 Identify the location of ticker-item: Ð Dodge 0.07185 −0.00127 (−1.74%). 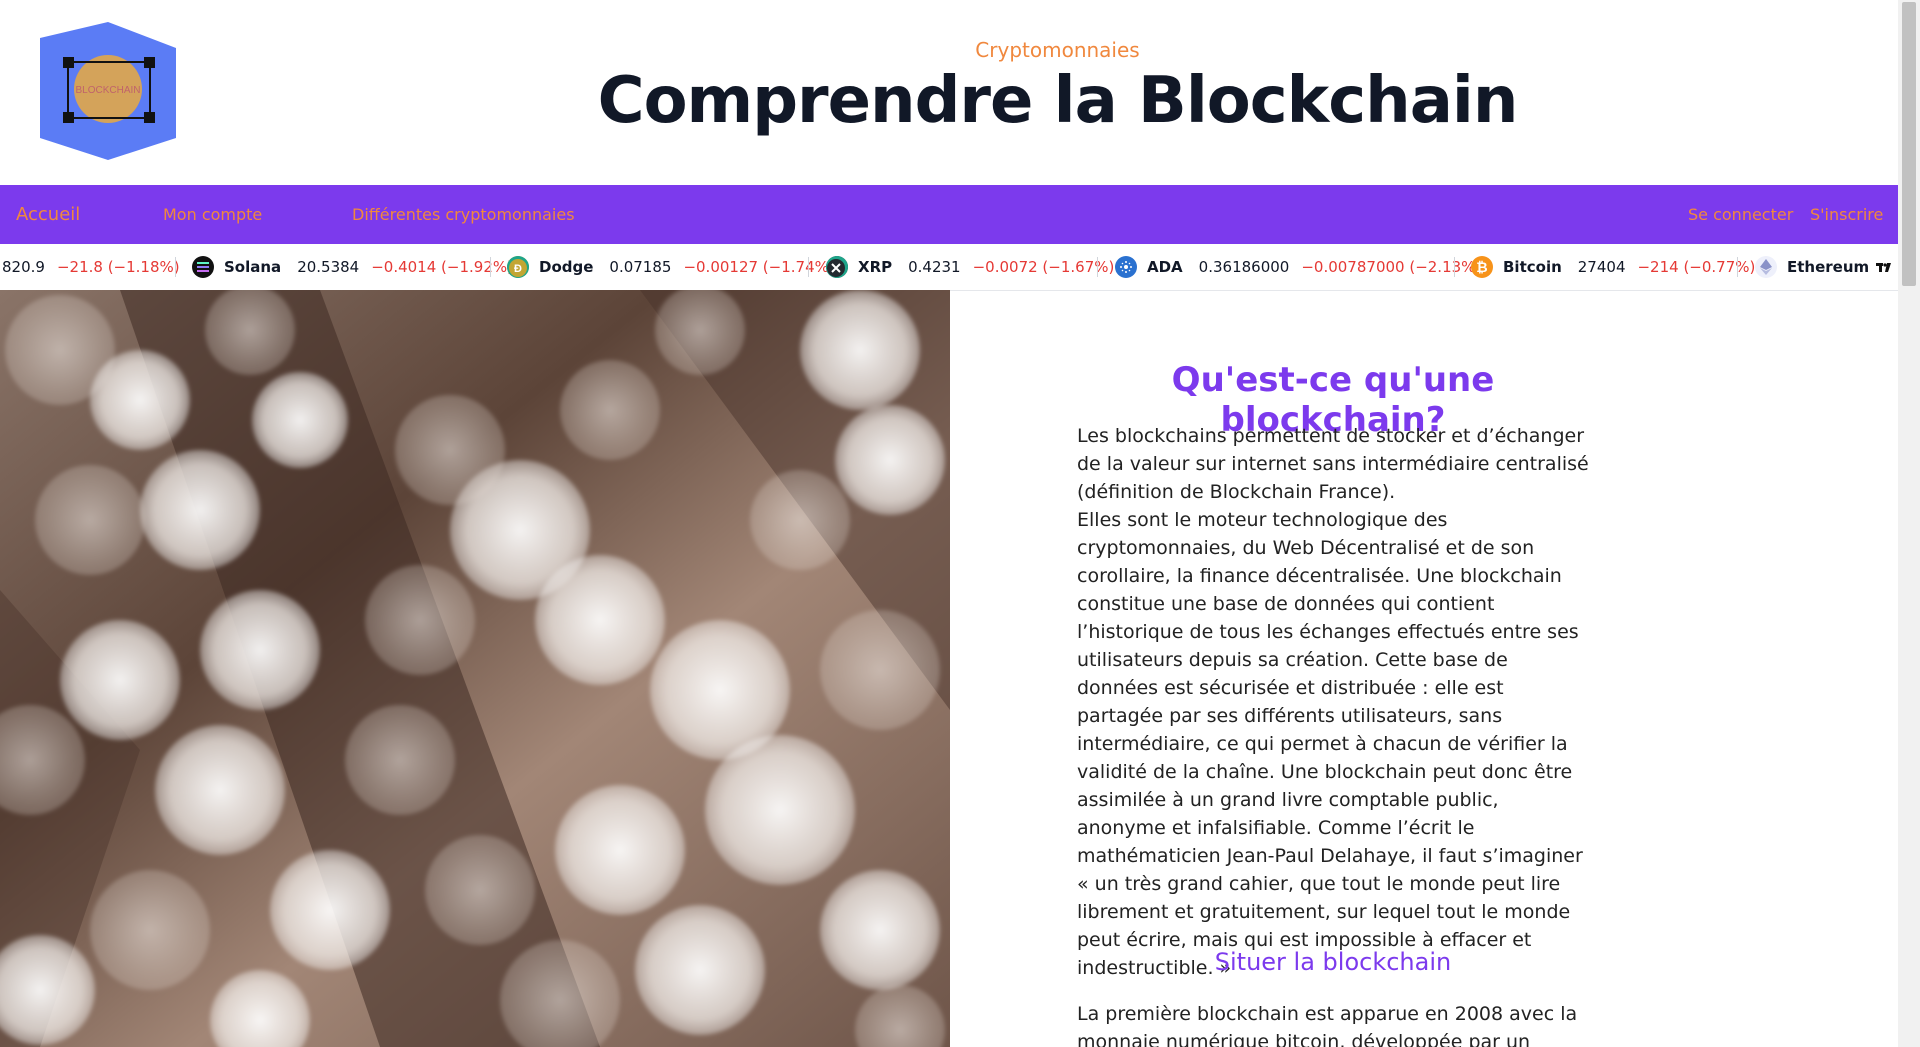
(671, 267).